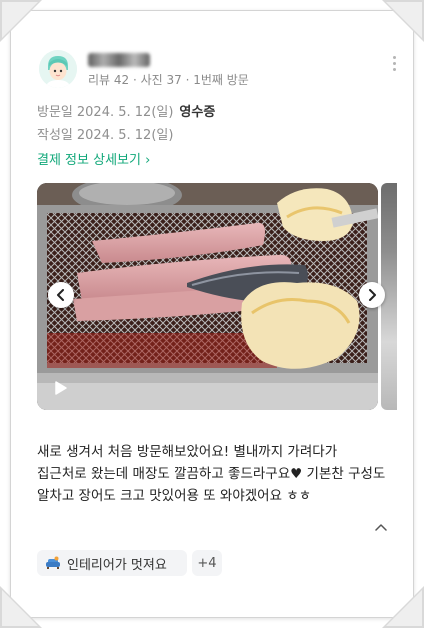 This screenshot has height=628, width=424. I want to click on kebab-menu-icon, so click(394, 65).